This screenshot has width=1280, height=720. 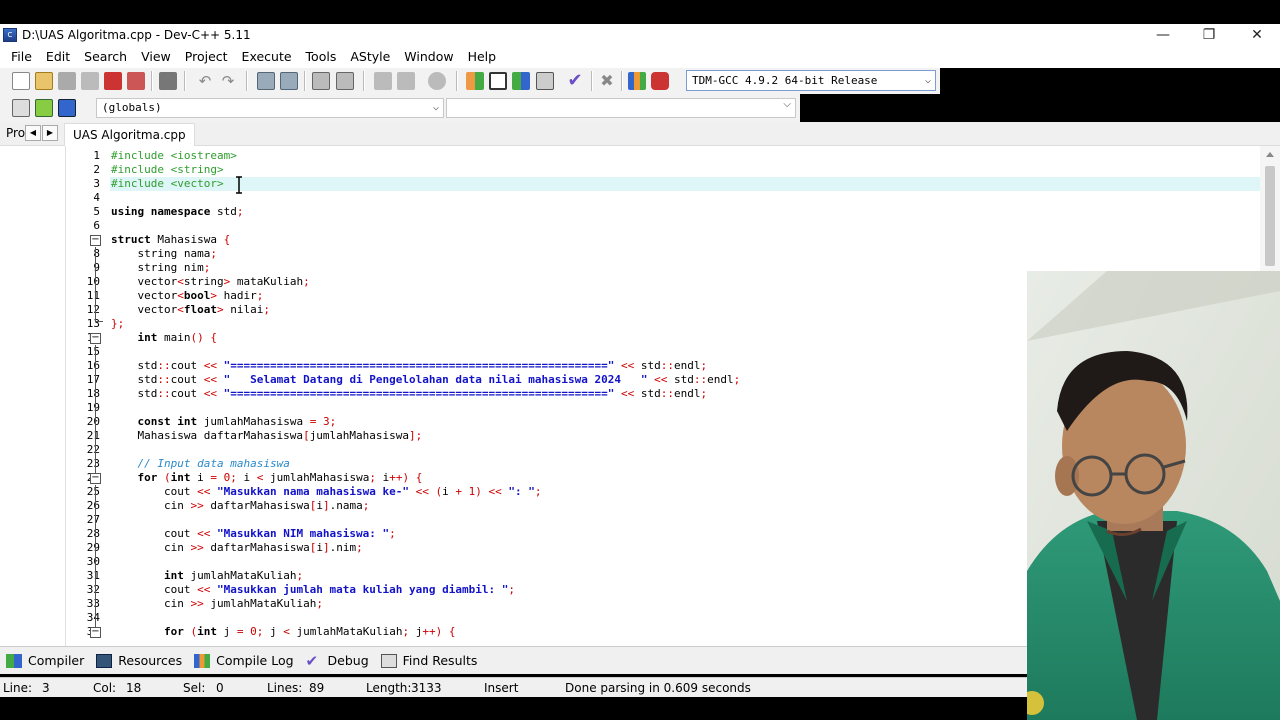 What do you see at coordinates (190, 310) in the screenshot?
I see `code-line: vector<float> nilai;` at bounding box center [190, 310].